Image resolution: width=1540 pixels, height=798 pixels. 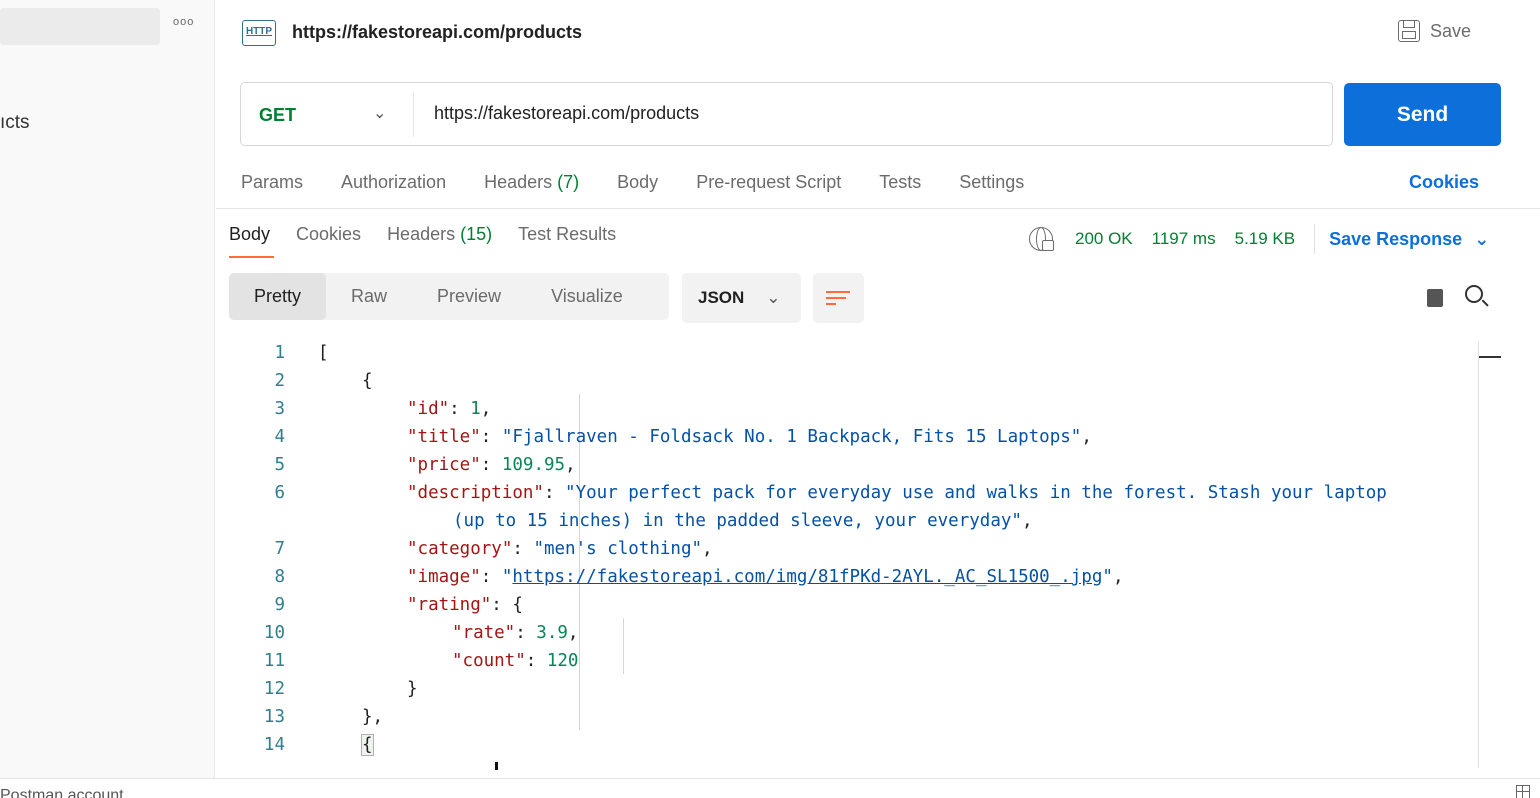 I want to click on line-number: 7, so click(x=279, y=549).